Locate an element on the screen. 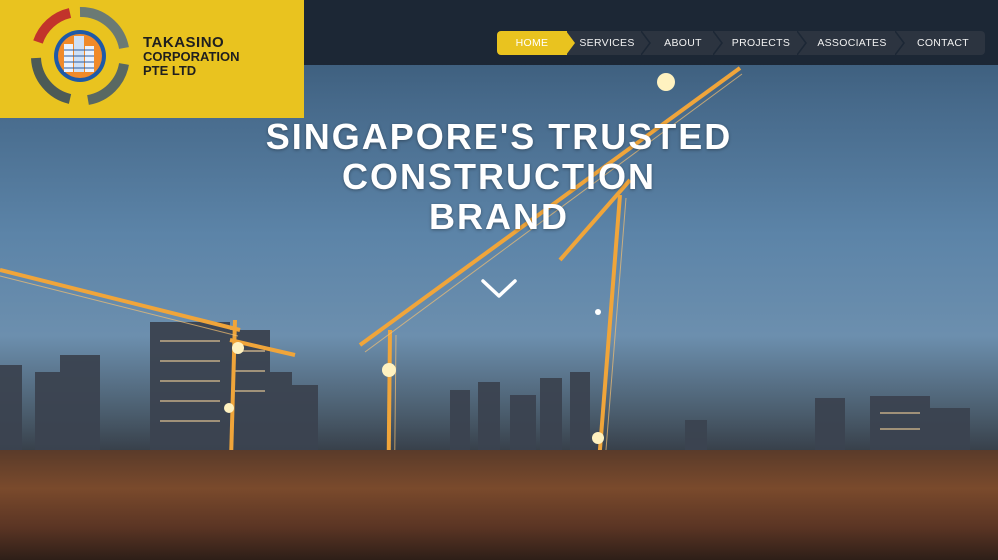 This screenshot has height=560, width=998. nav-associates-label: ASSOCIATES is located at coordinates (852, 43).